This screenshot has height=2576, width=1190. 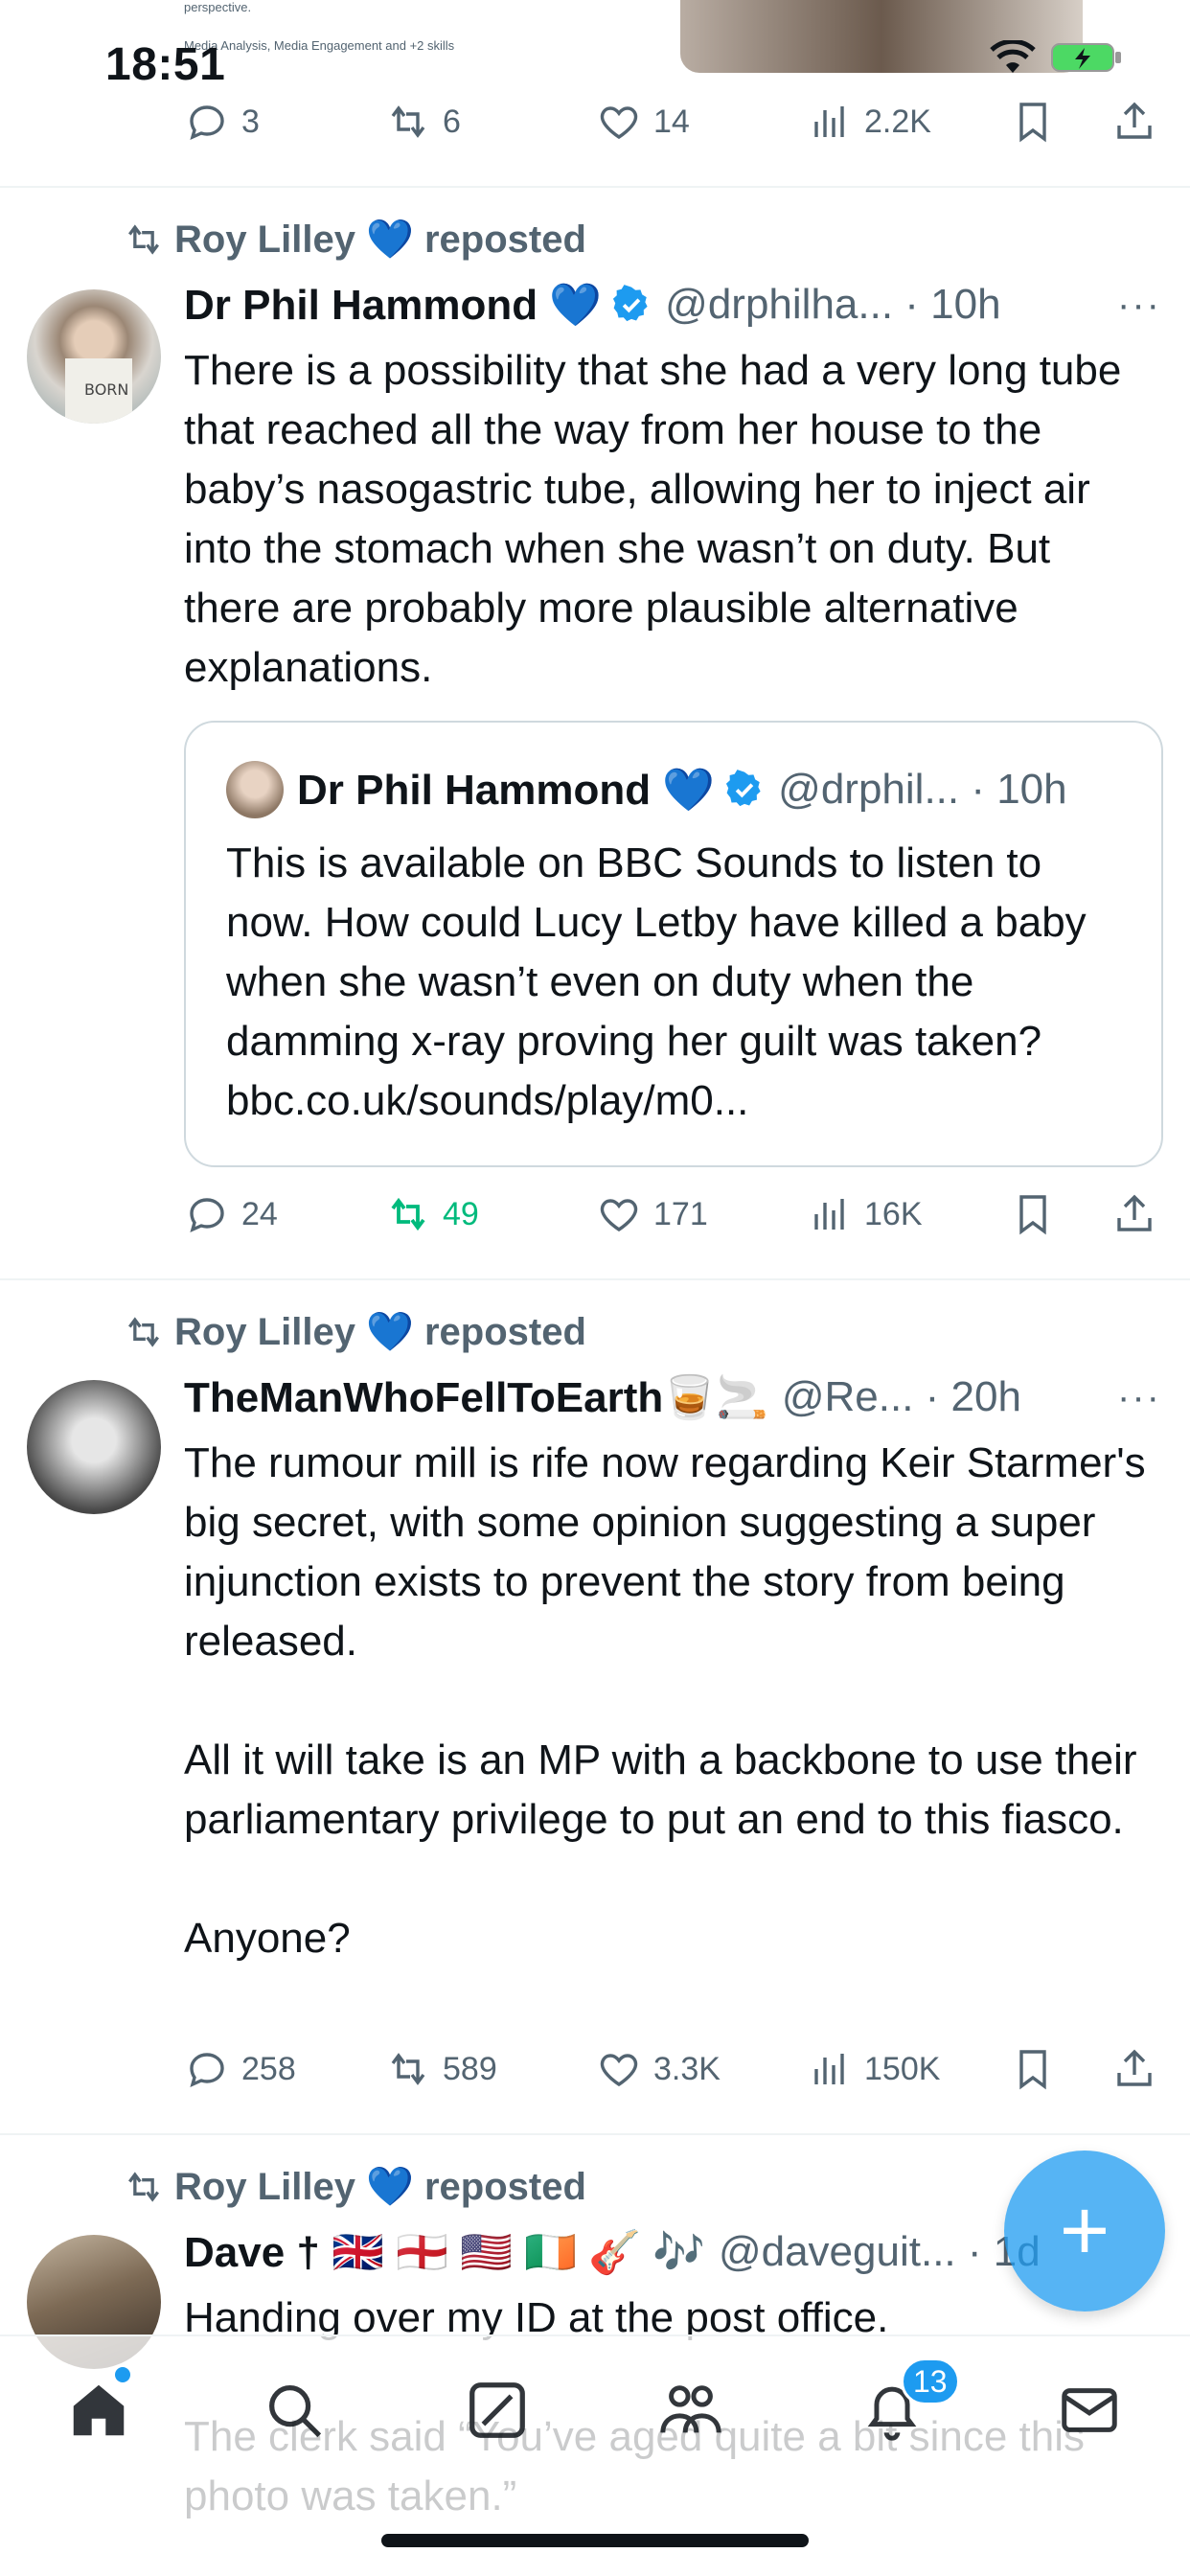 I want to click on tweet-header: Dr Phil Hammond 💙 @drphilha... · 10h, so click(x=678, y=305).